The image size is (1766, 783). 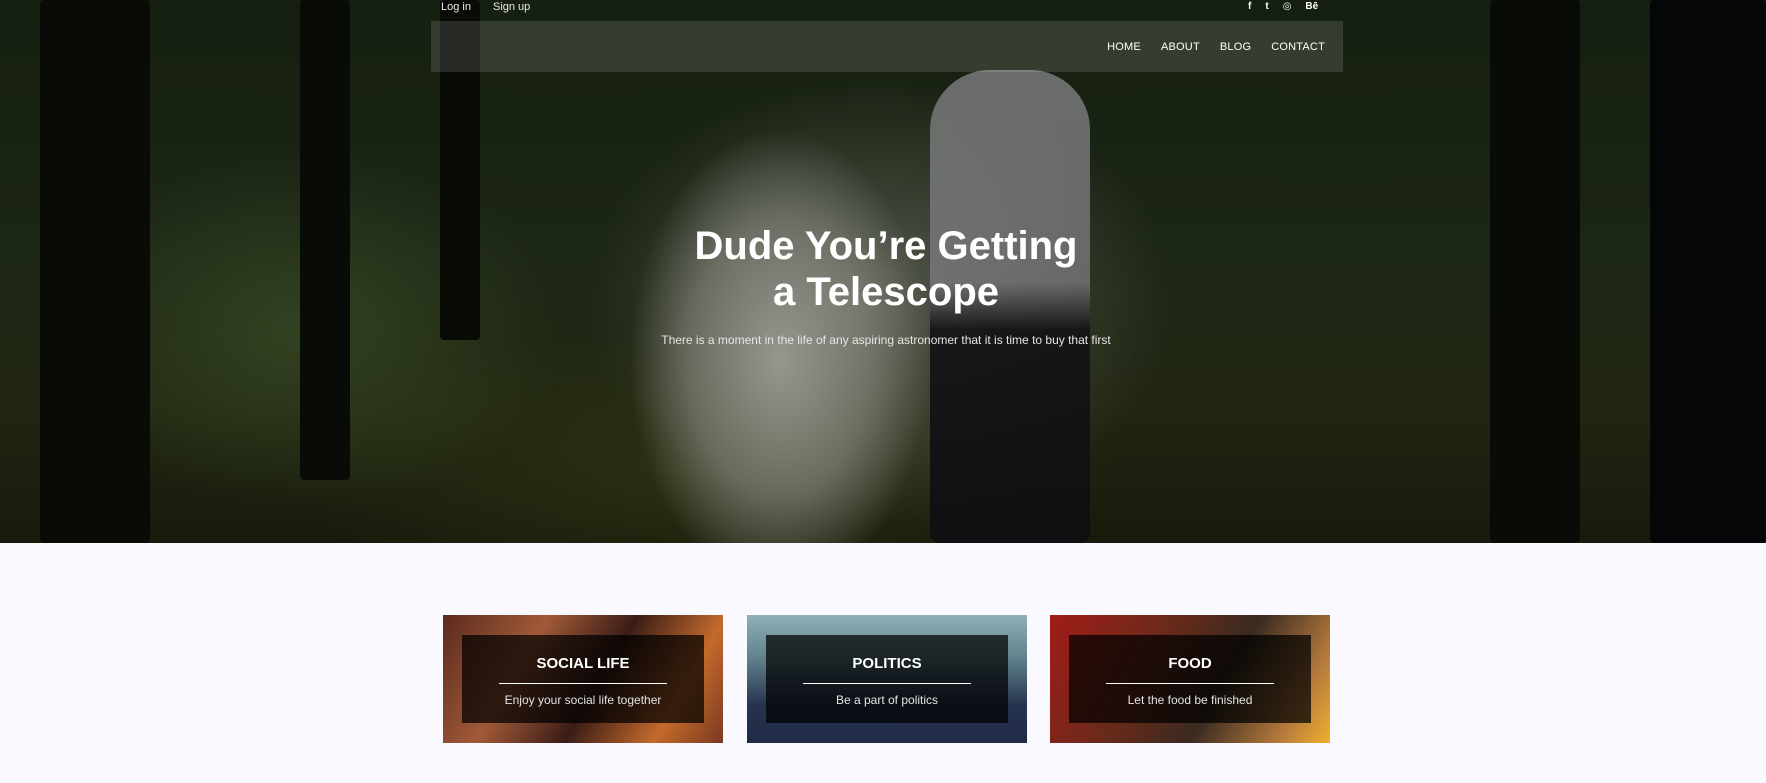 What do you see at coordinates (583, 700) in the screenshot?
I see `card-description: Enjoy your social life together` at bounding box center [583, 700].